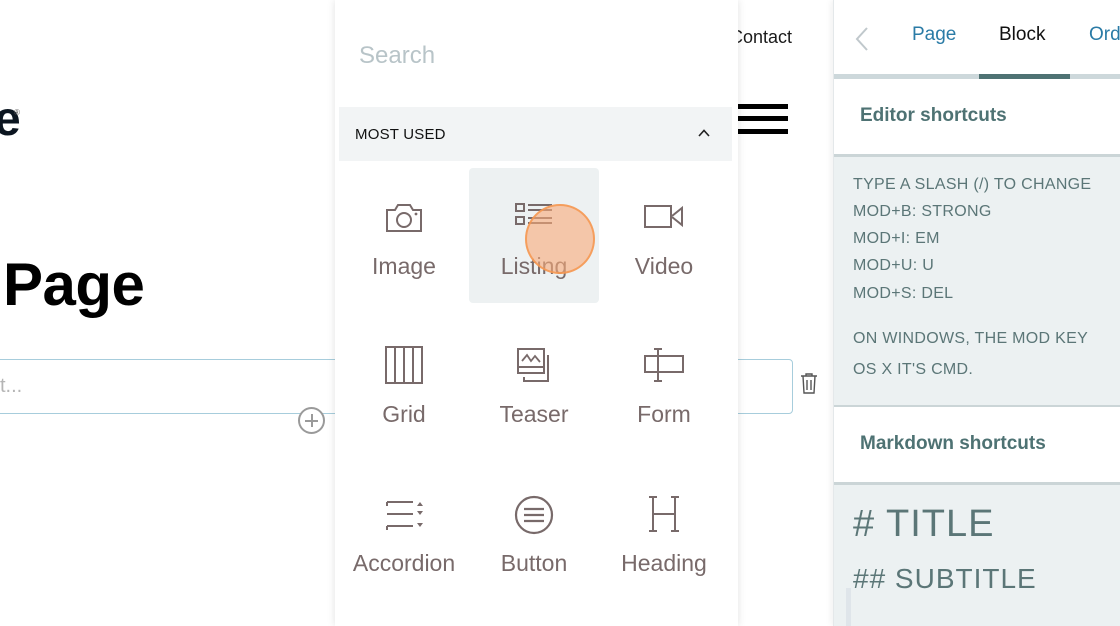 The width and height of the screenshot is (1120, 626). I want to click on section-title: Markdown shortcuts, so click(953, 443).